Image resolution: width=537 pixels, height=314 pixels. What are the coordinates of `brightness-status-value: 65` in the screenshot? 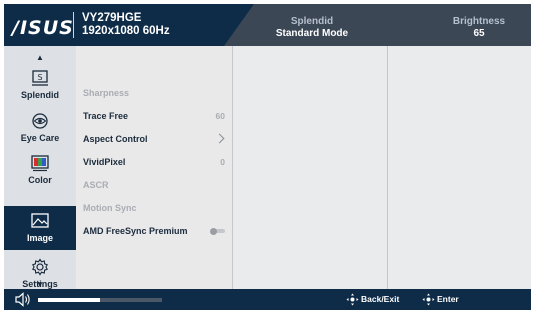 It's located at (479, 33).